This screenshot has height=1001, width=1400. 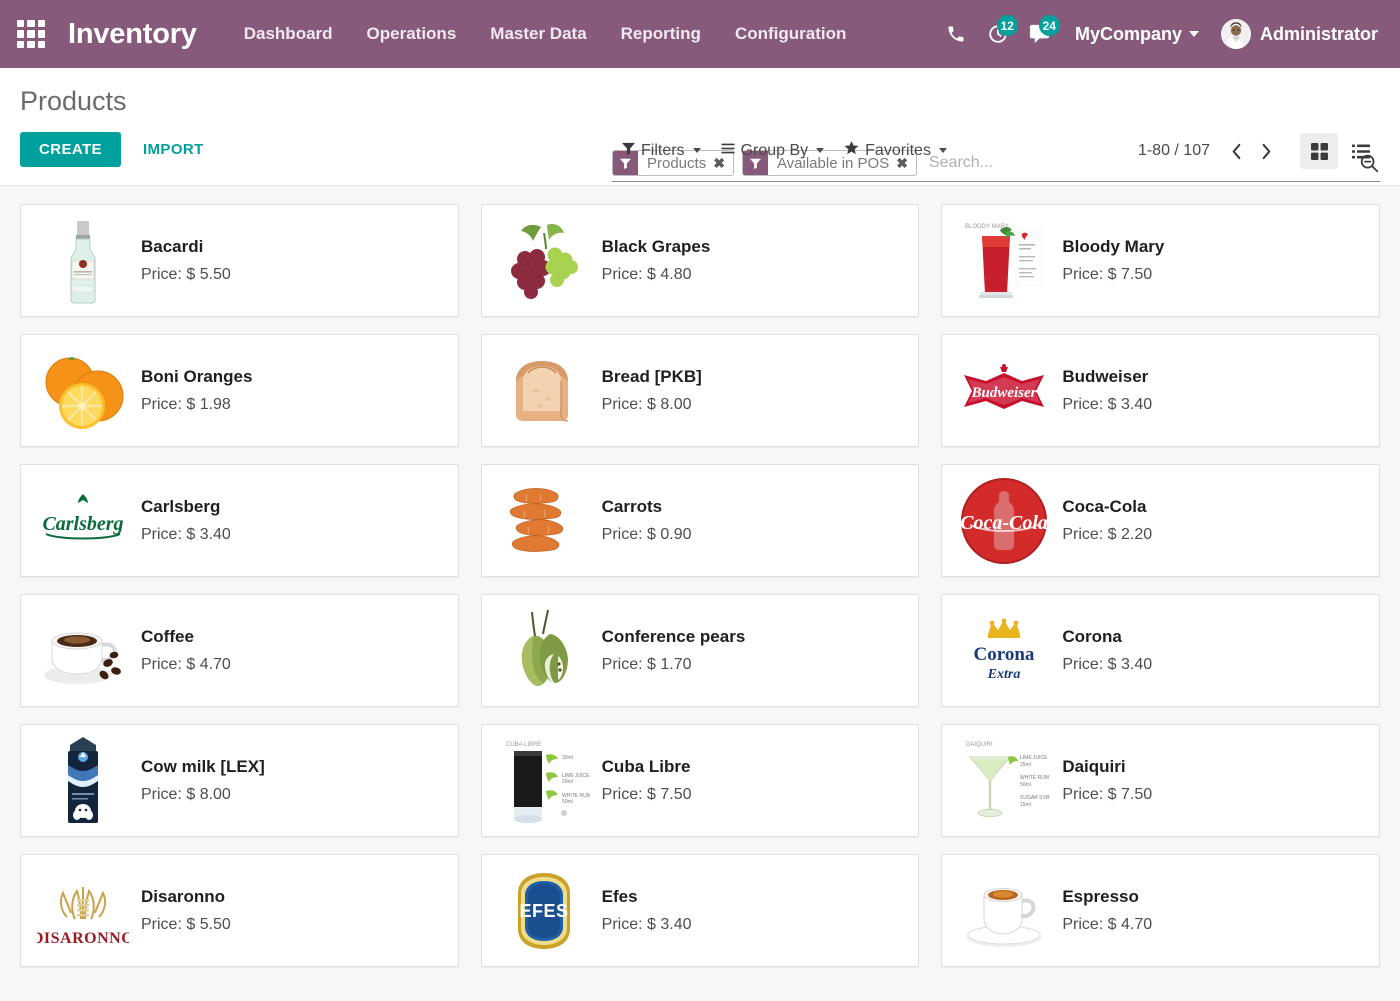 What do you see at coordinates (544, 391) in the screenshot?
I see `bread-image` at bounding box center [544, 391].